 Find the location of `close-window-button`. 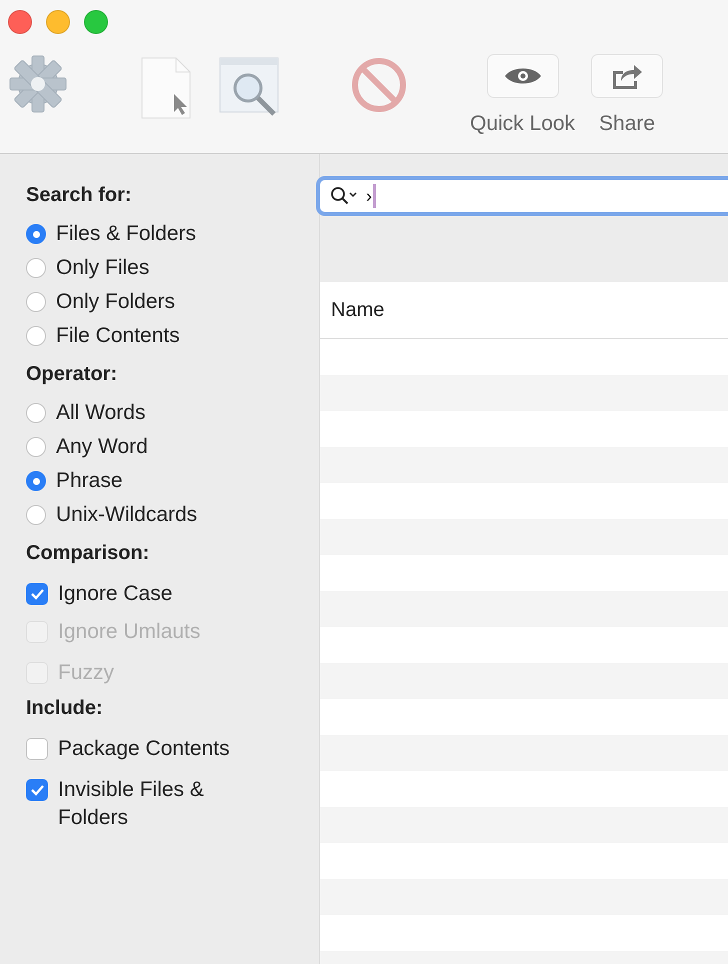

close-window-button is located at coordinates (20, 22).